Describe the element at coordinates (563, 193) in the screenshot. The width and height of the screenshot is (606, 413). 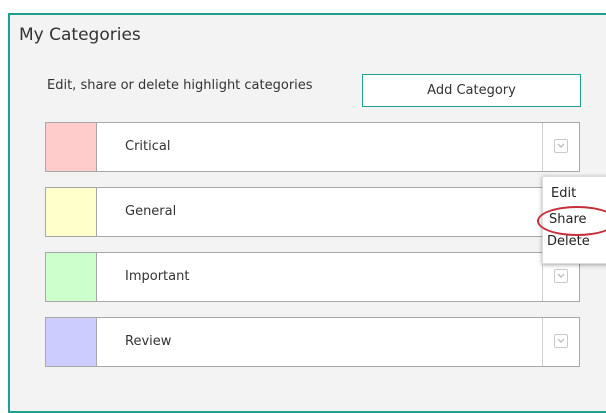
I see `menu-item-edit: Edit` at that location.